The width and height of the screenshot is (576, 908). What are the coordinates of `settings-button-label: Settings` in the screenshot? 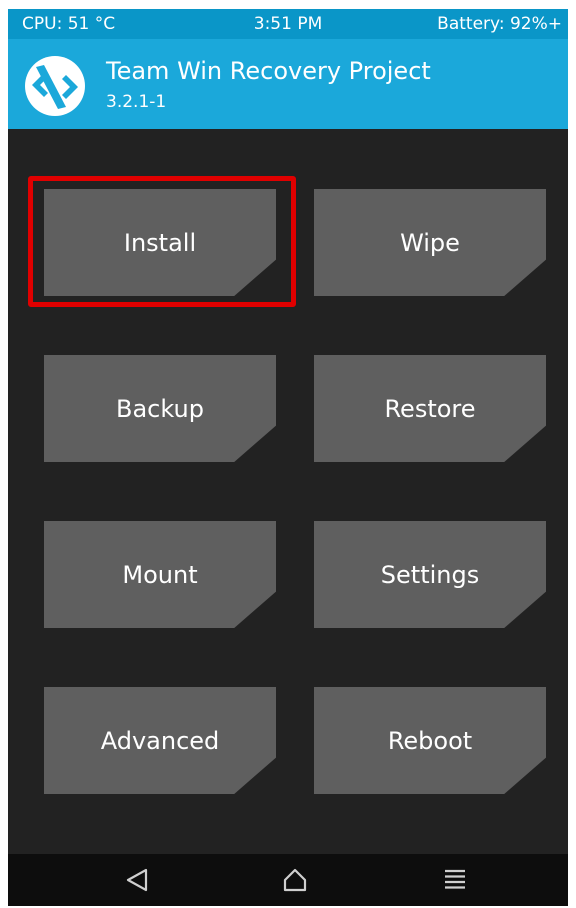 It's located at (430, 574).